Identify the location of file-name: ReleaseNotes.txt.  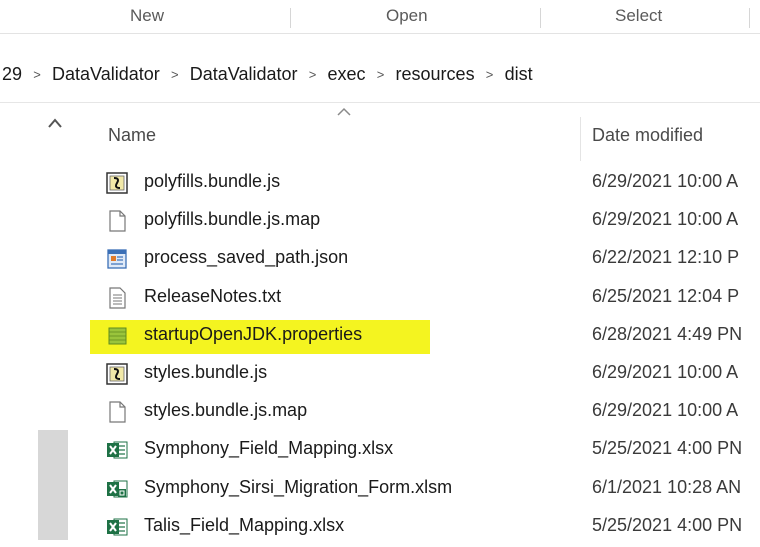
(213, 295).